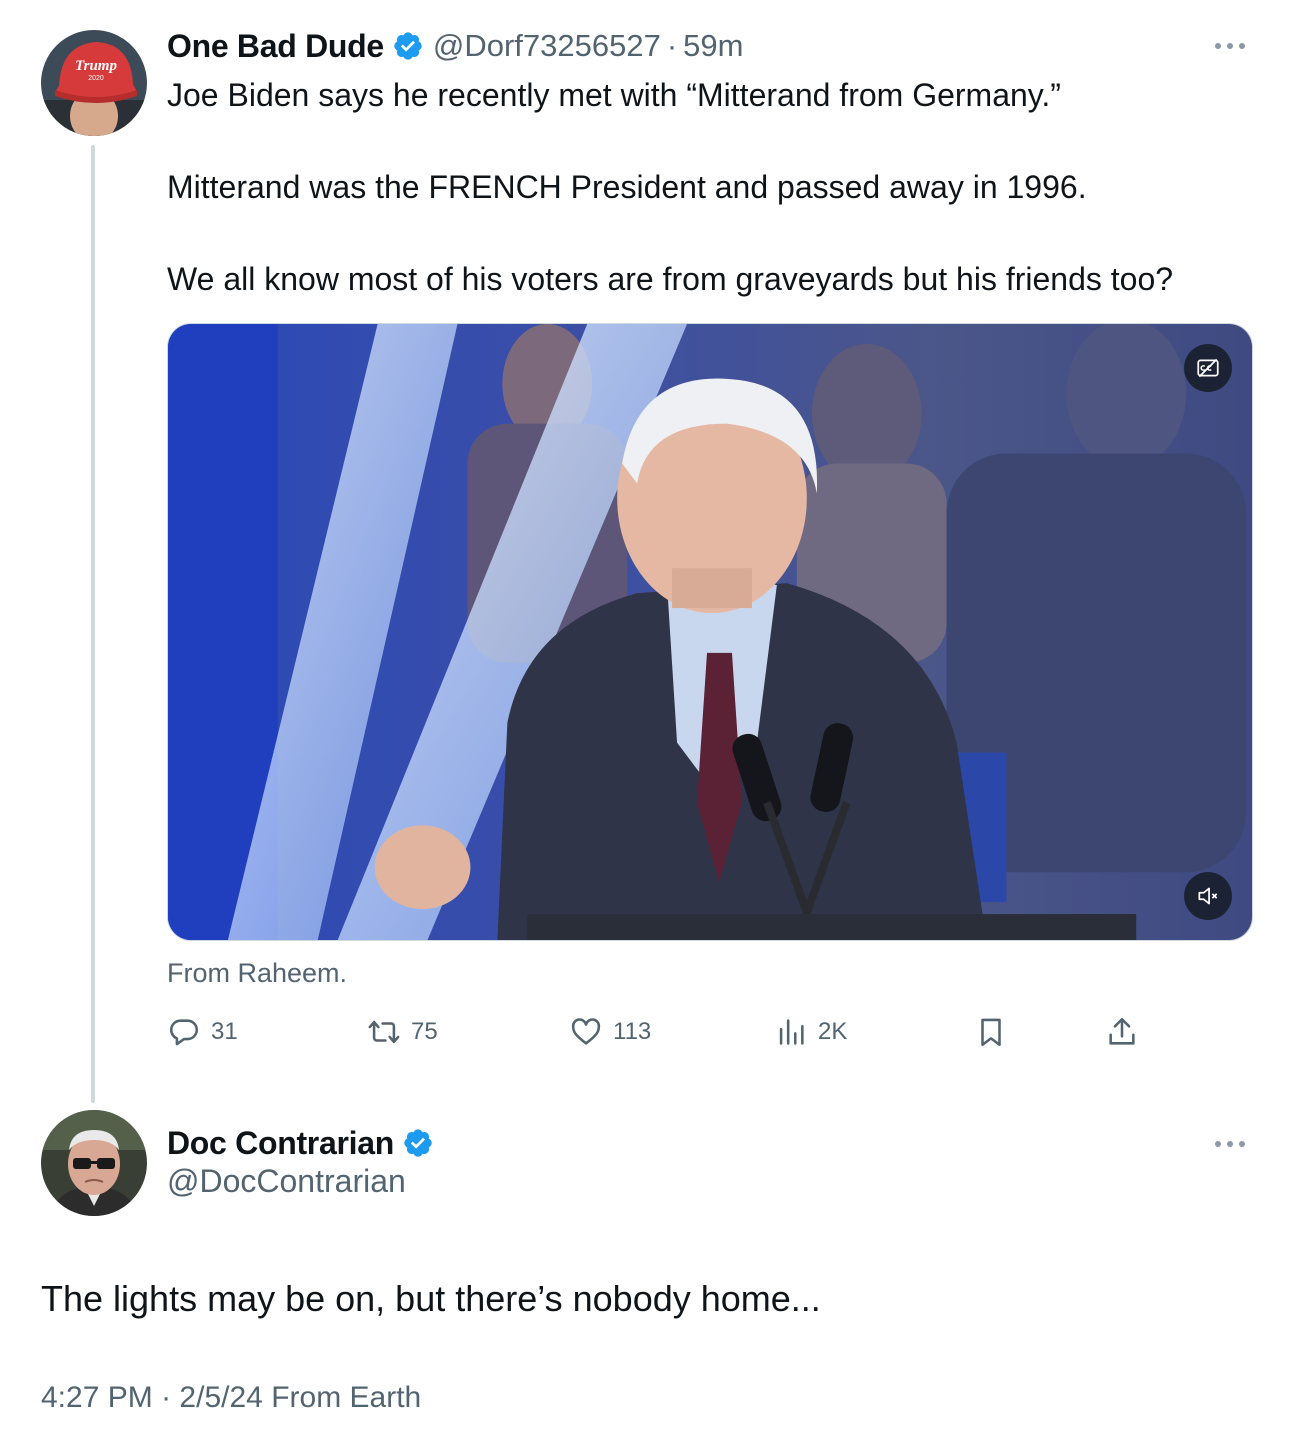 This screenshot has width=1293, height=1444. Describe the element at coordinates (286, 1181) in the screenshot. I see `reply-author-handle: @DocContrarian` at that location.